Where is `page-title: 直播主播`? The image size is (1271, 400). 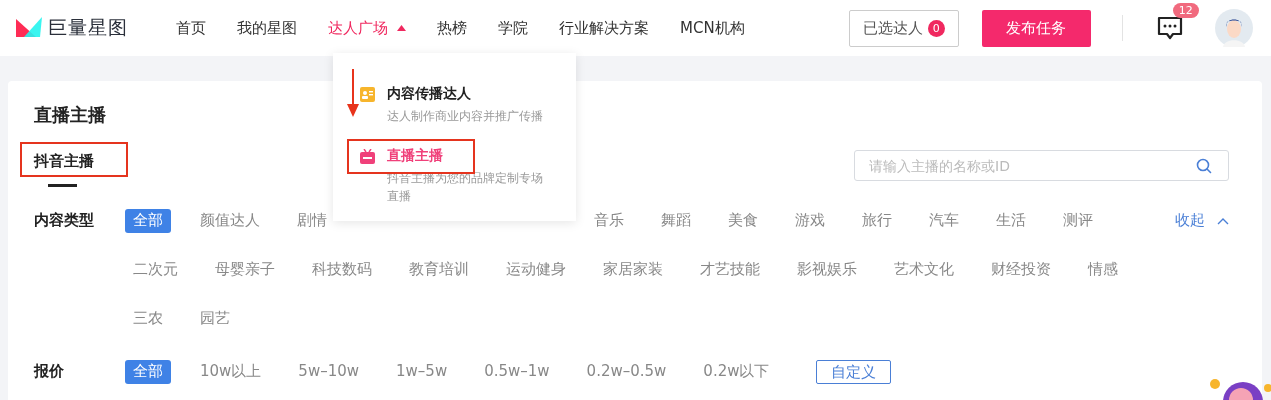 page-title: 直播主播 is located at coordinates (70, 115).